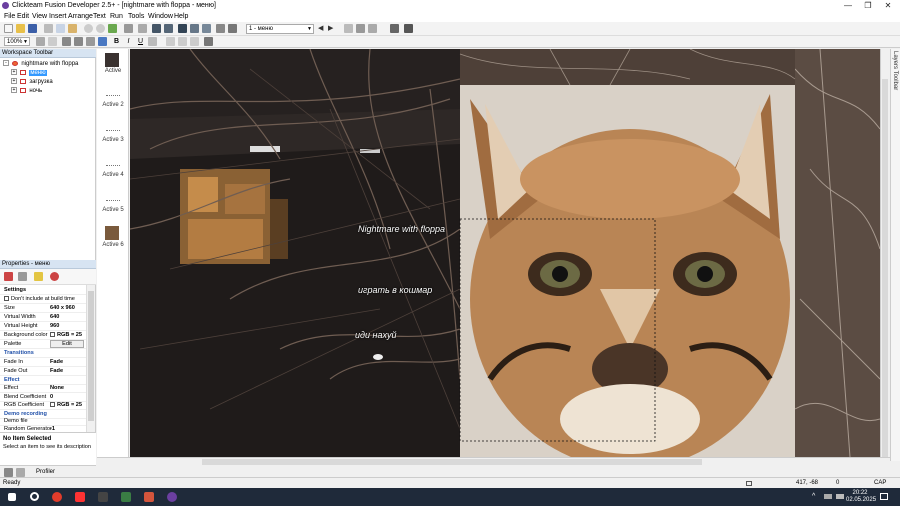 The image size is (900, 506). I want to click on align-center-icon, so click(182, 41).